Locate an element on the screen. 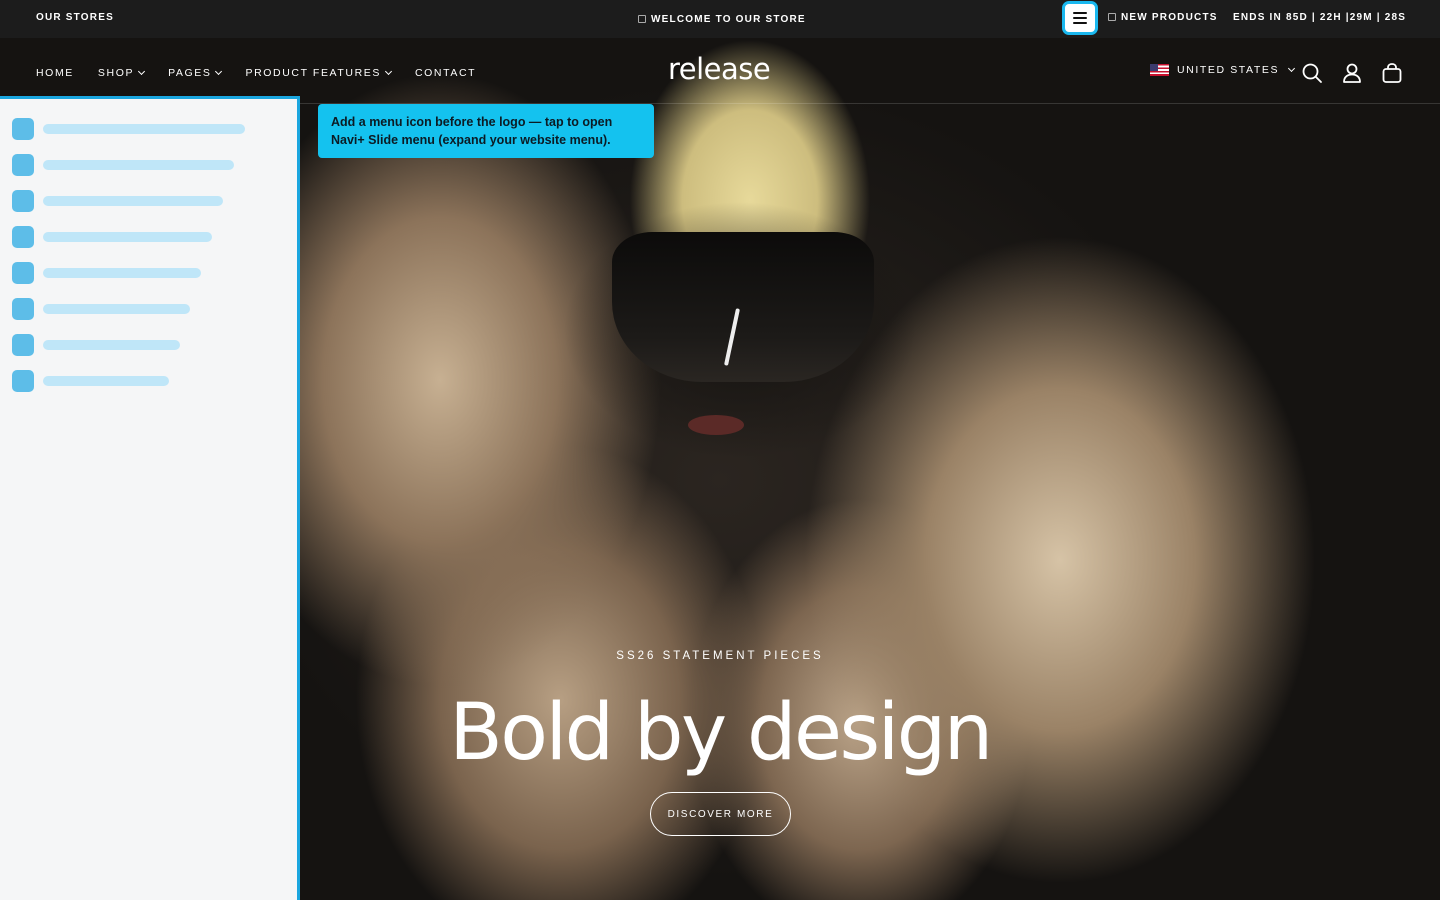 The width and height of the screenshot is (1440, 900). hero-visor-shape is located at coordinates (743, 307).